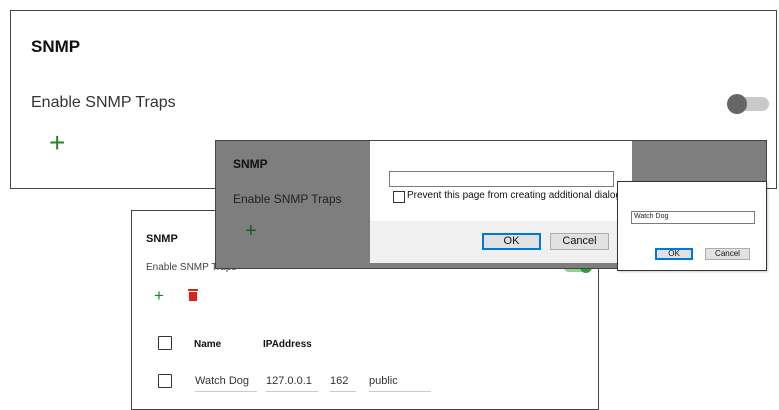  I want to click on row-ip: 127.0.0.1, so click(292, 383).